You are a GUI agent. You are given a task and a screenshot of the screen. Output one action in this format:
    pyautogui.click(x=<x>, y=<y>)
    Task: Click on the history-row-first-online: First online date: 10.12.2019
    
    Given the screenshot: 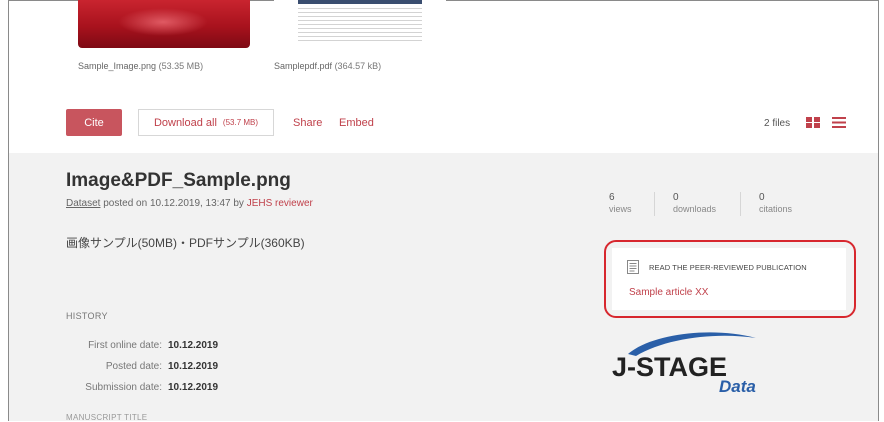 What is the action you would take?
    pyautogui.click(x=142, y=345)
    